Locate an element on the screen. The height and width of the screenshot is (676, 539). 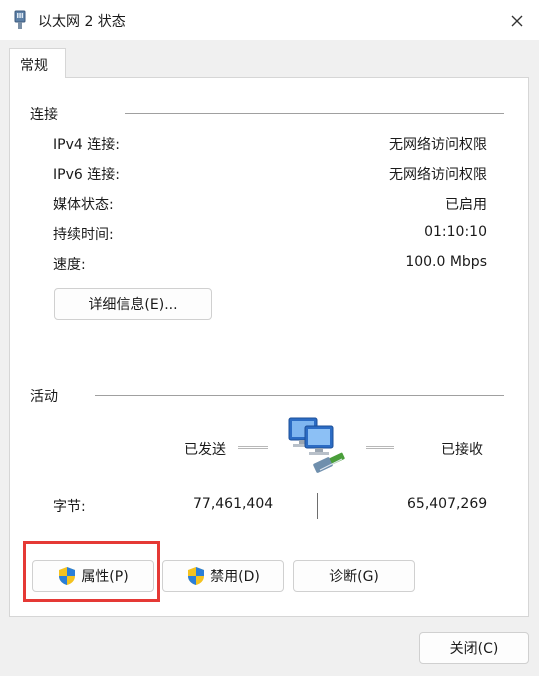
activity-section-label: 活动 is located at coordinates (44, 397).